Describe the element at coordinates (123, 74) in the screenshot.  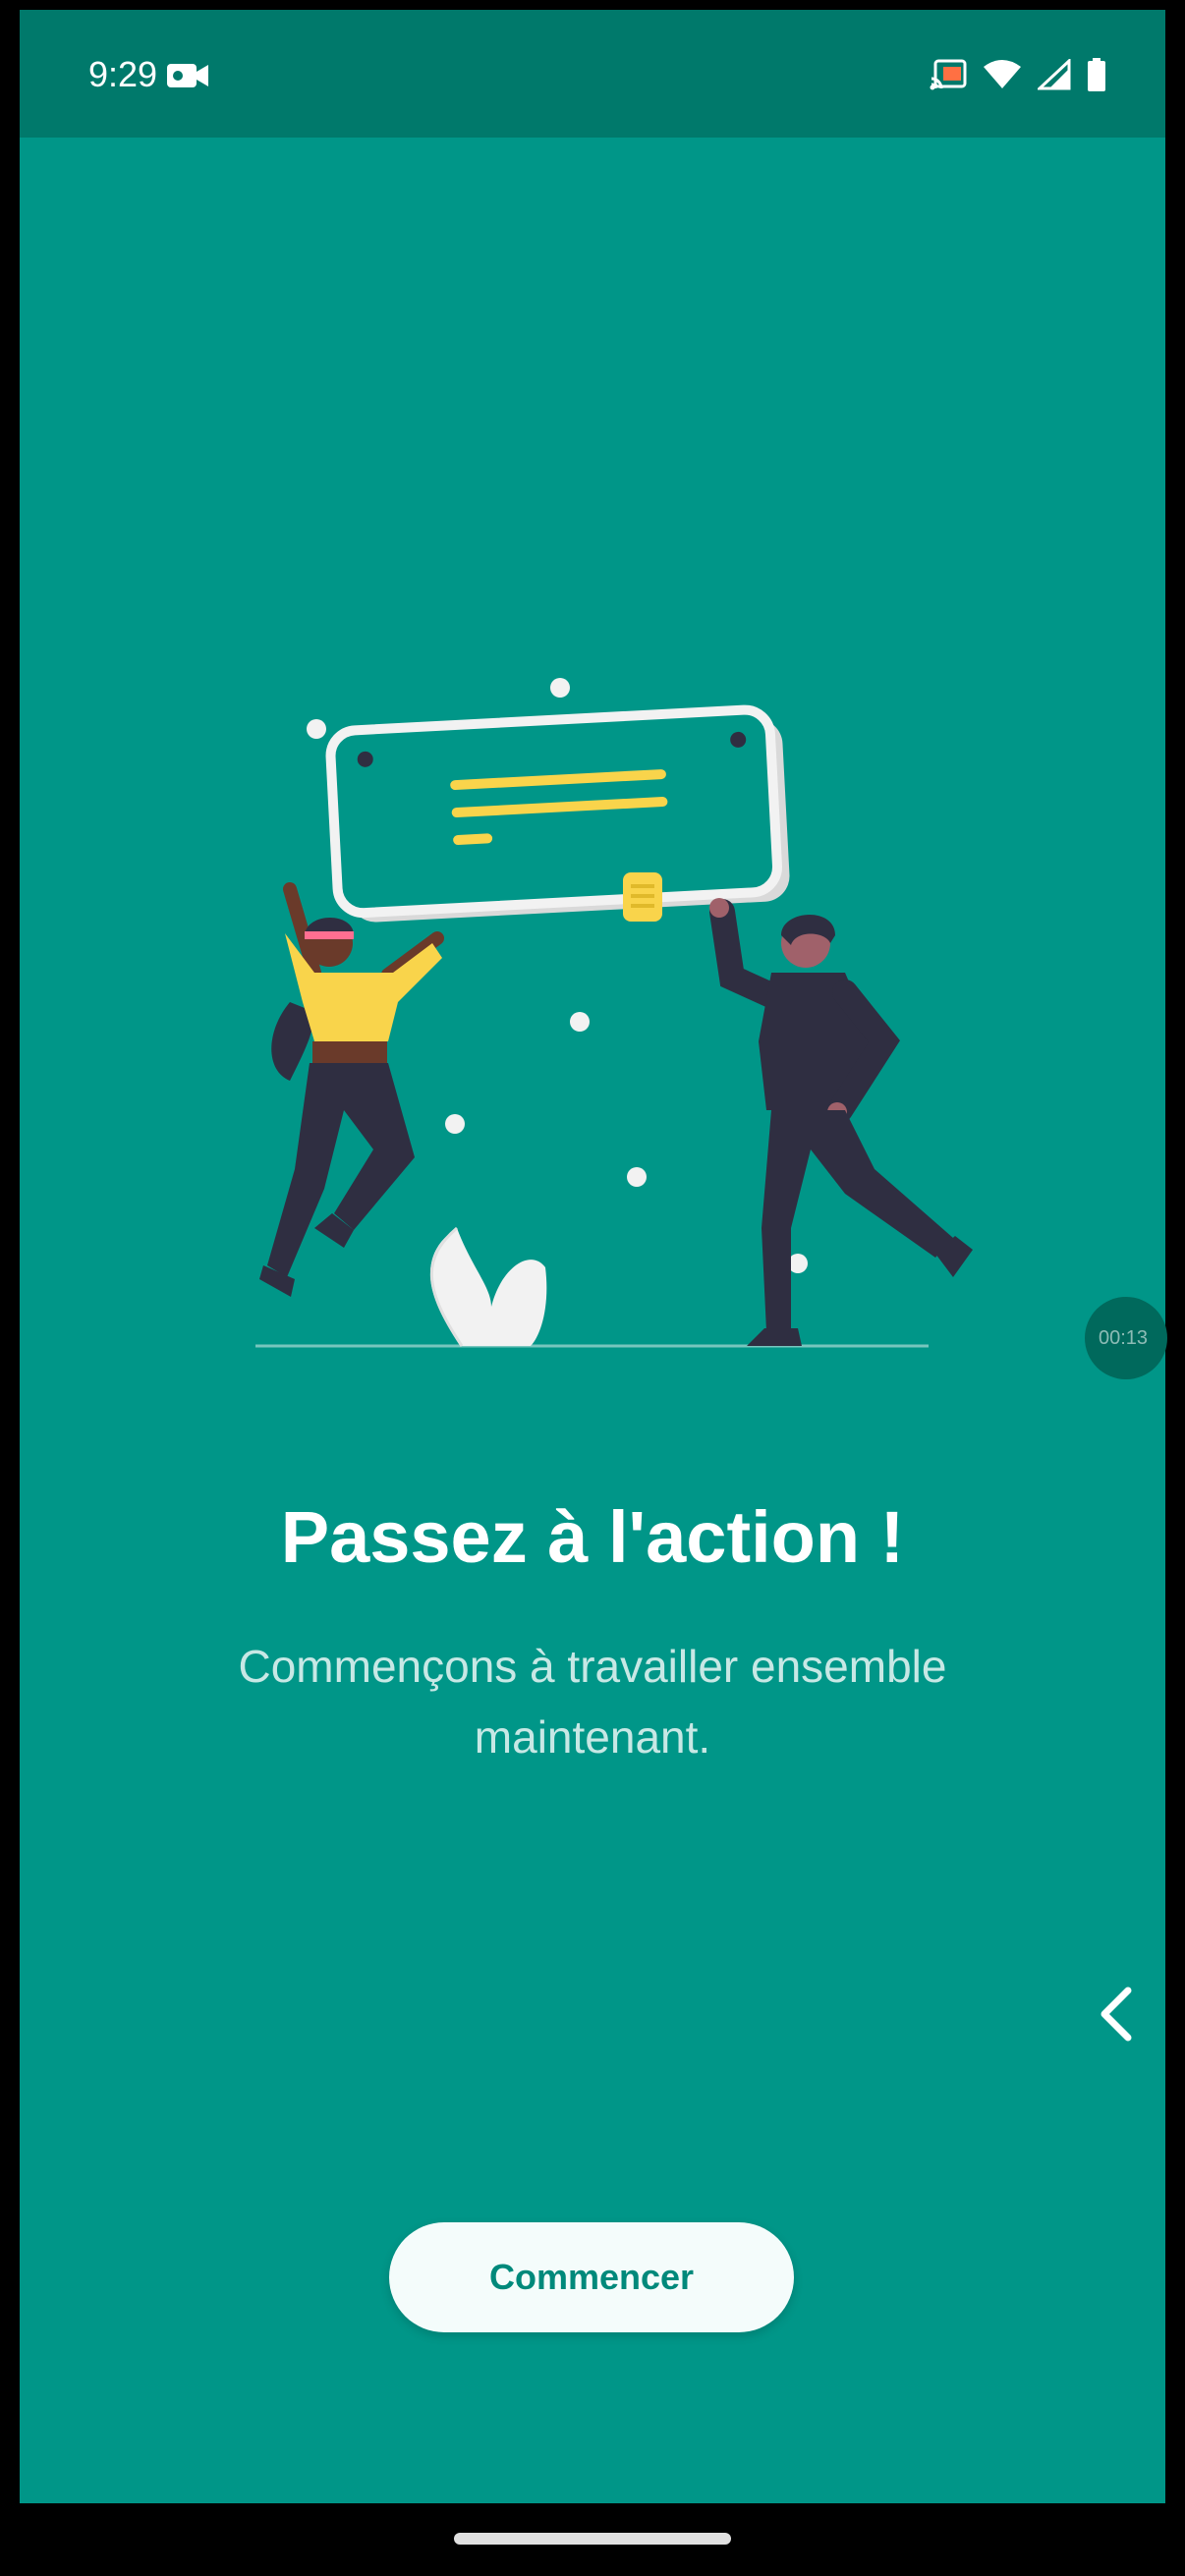
I see `status-time: 9:29` at that location.